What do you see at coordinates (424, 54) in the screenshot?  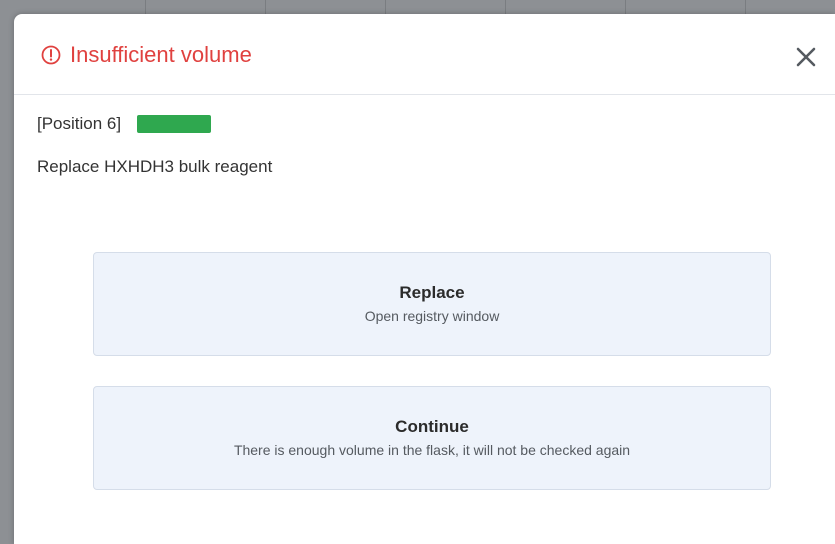 I see `dialog-header: Insufficient volume` at bounding box center [424, 54].